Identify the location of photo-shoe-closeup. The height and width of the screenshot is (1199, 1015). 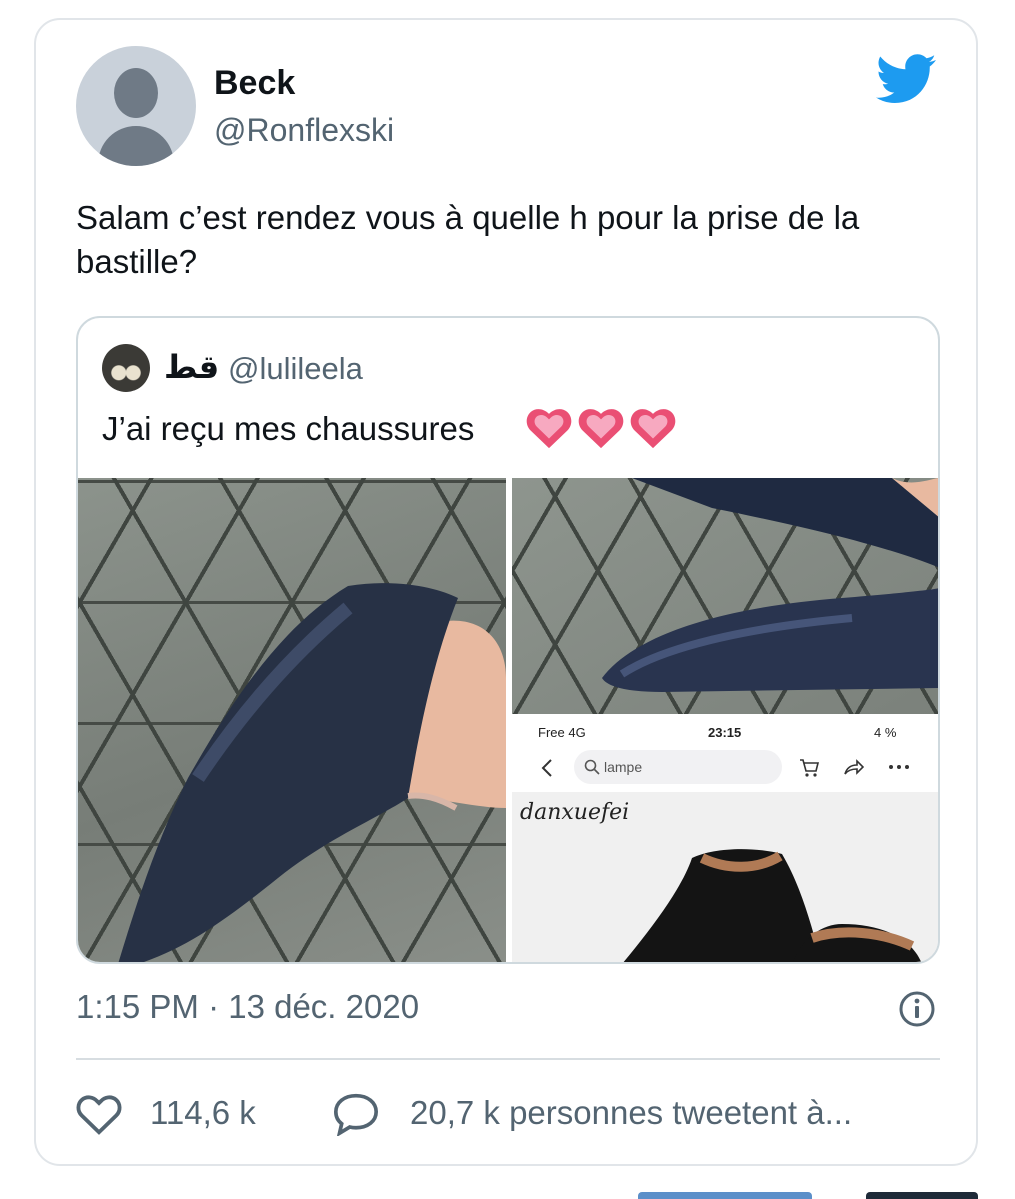
(725, 596).